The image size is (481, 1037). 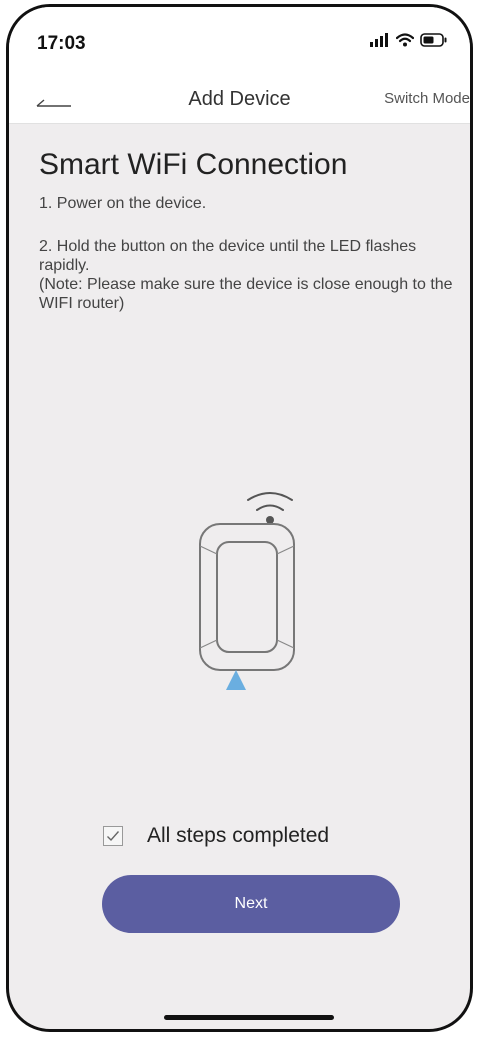 I want to click on home-indicator, so click(x=249, y=1017).